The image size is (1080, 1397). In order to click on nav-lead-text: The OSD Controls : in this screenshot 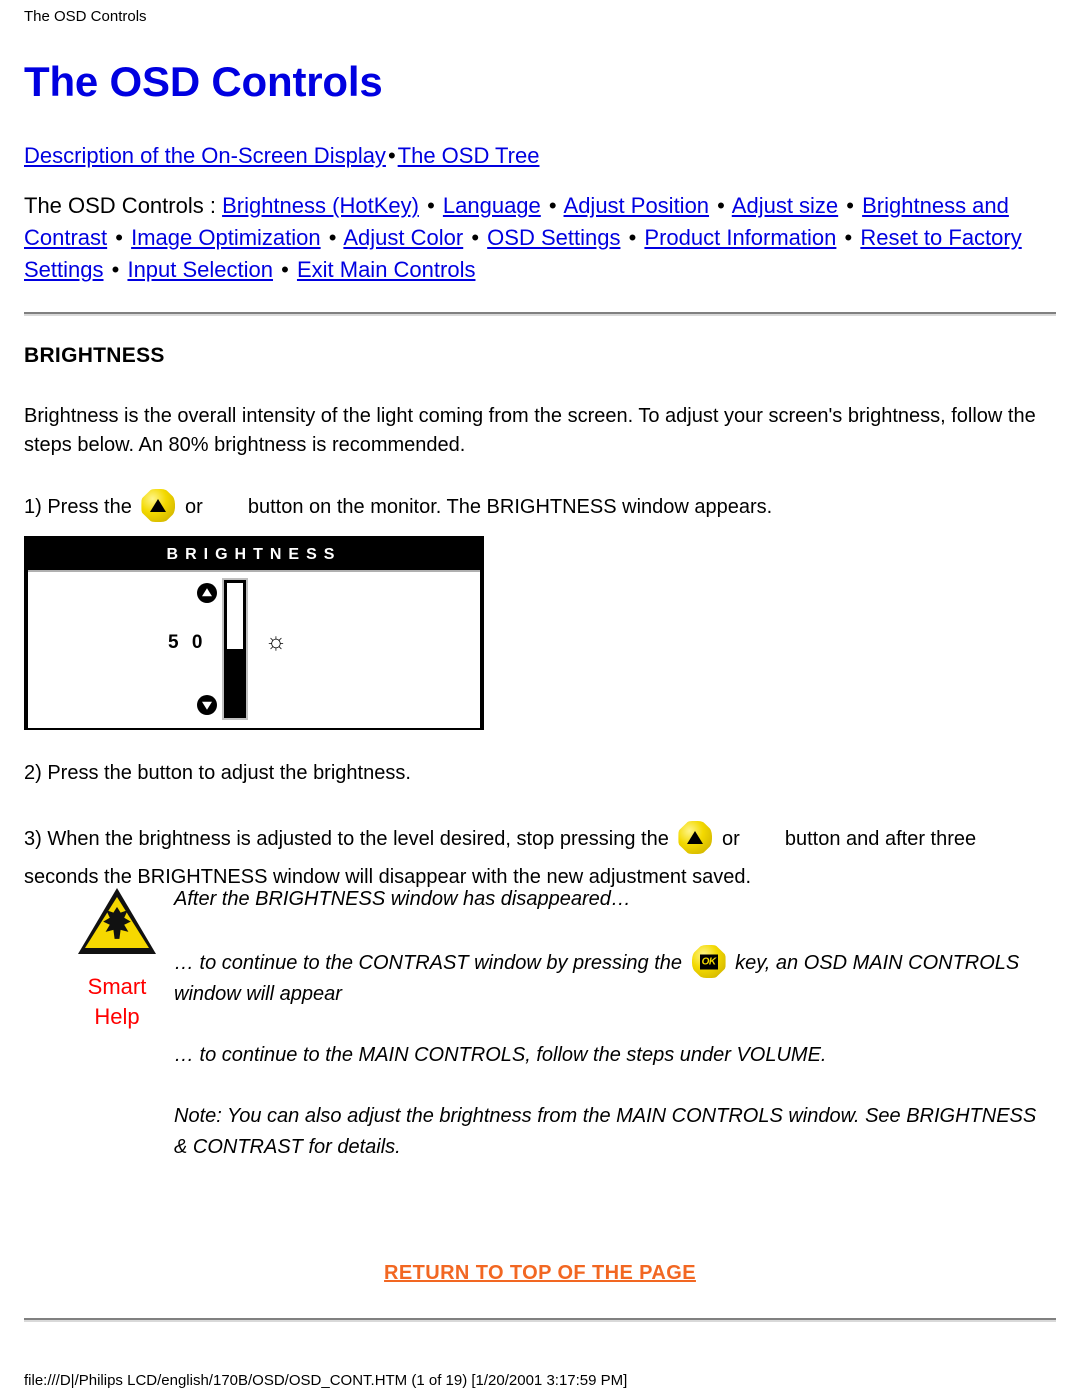, I will do `click(123, 205)`.